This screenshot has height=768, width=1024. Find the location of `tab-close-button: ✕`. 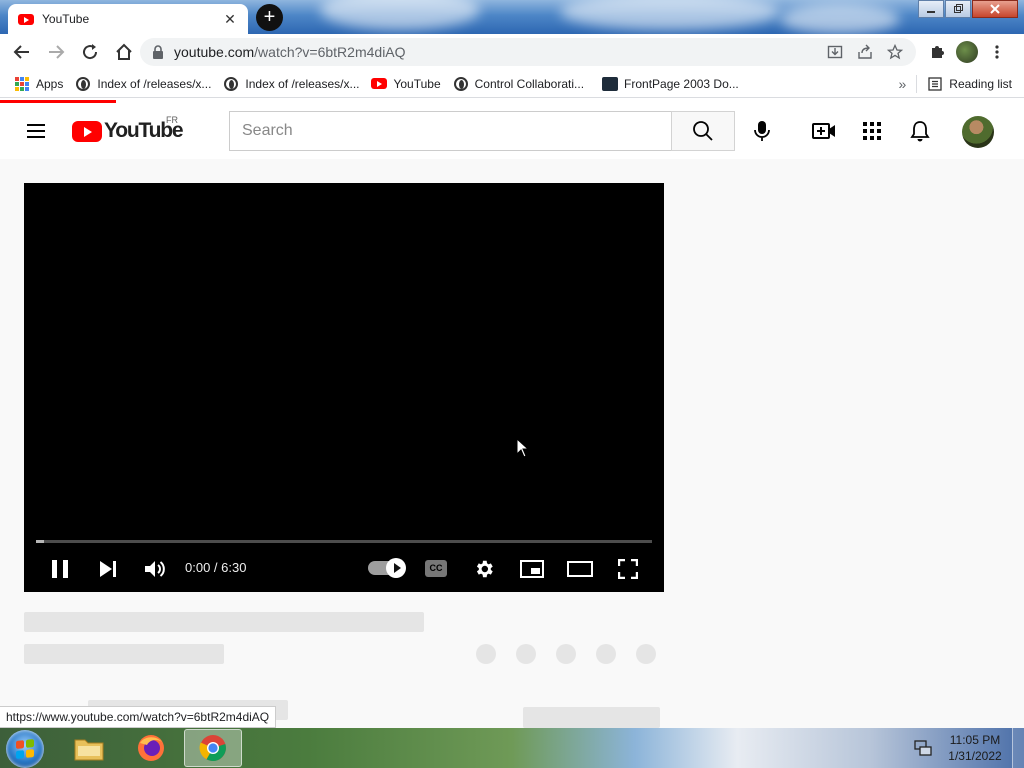

tab-close-button: ✕ is located at coordinates (230, 19).